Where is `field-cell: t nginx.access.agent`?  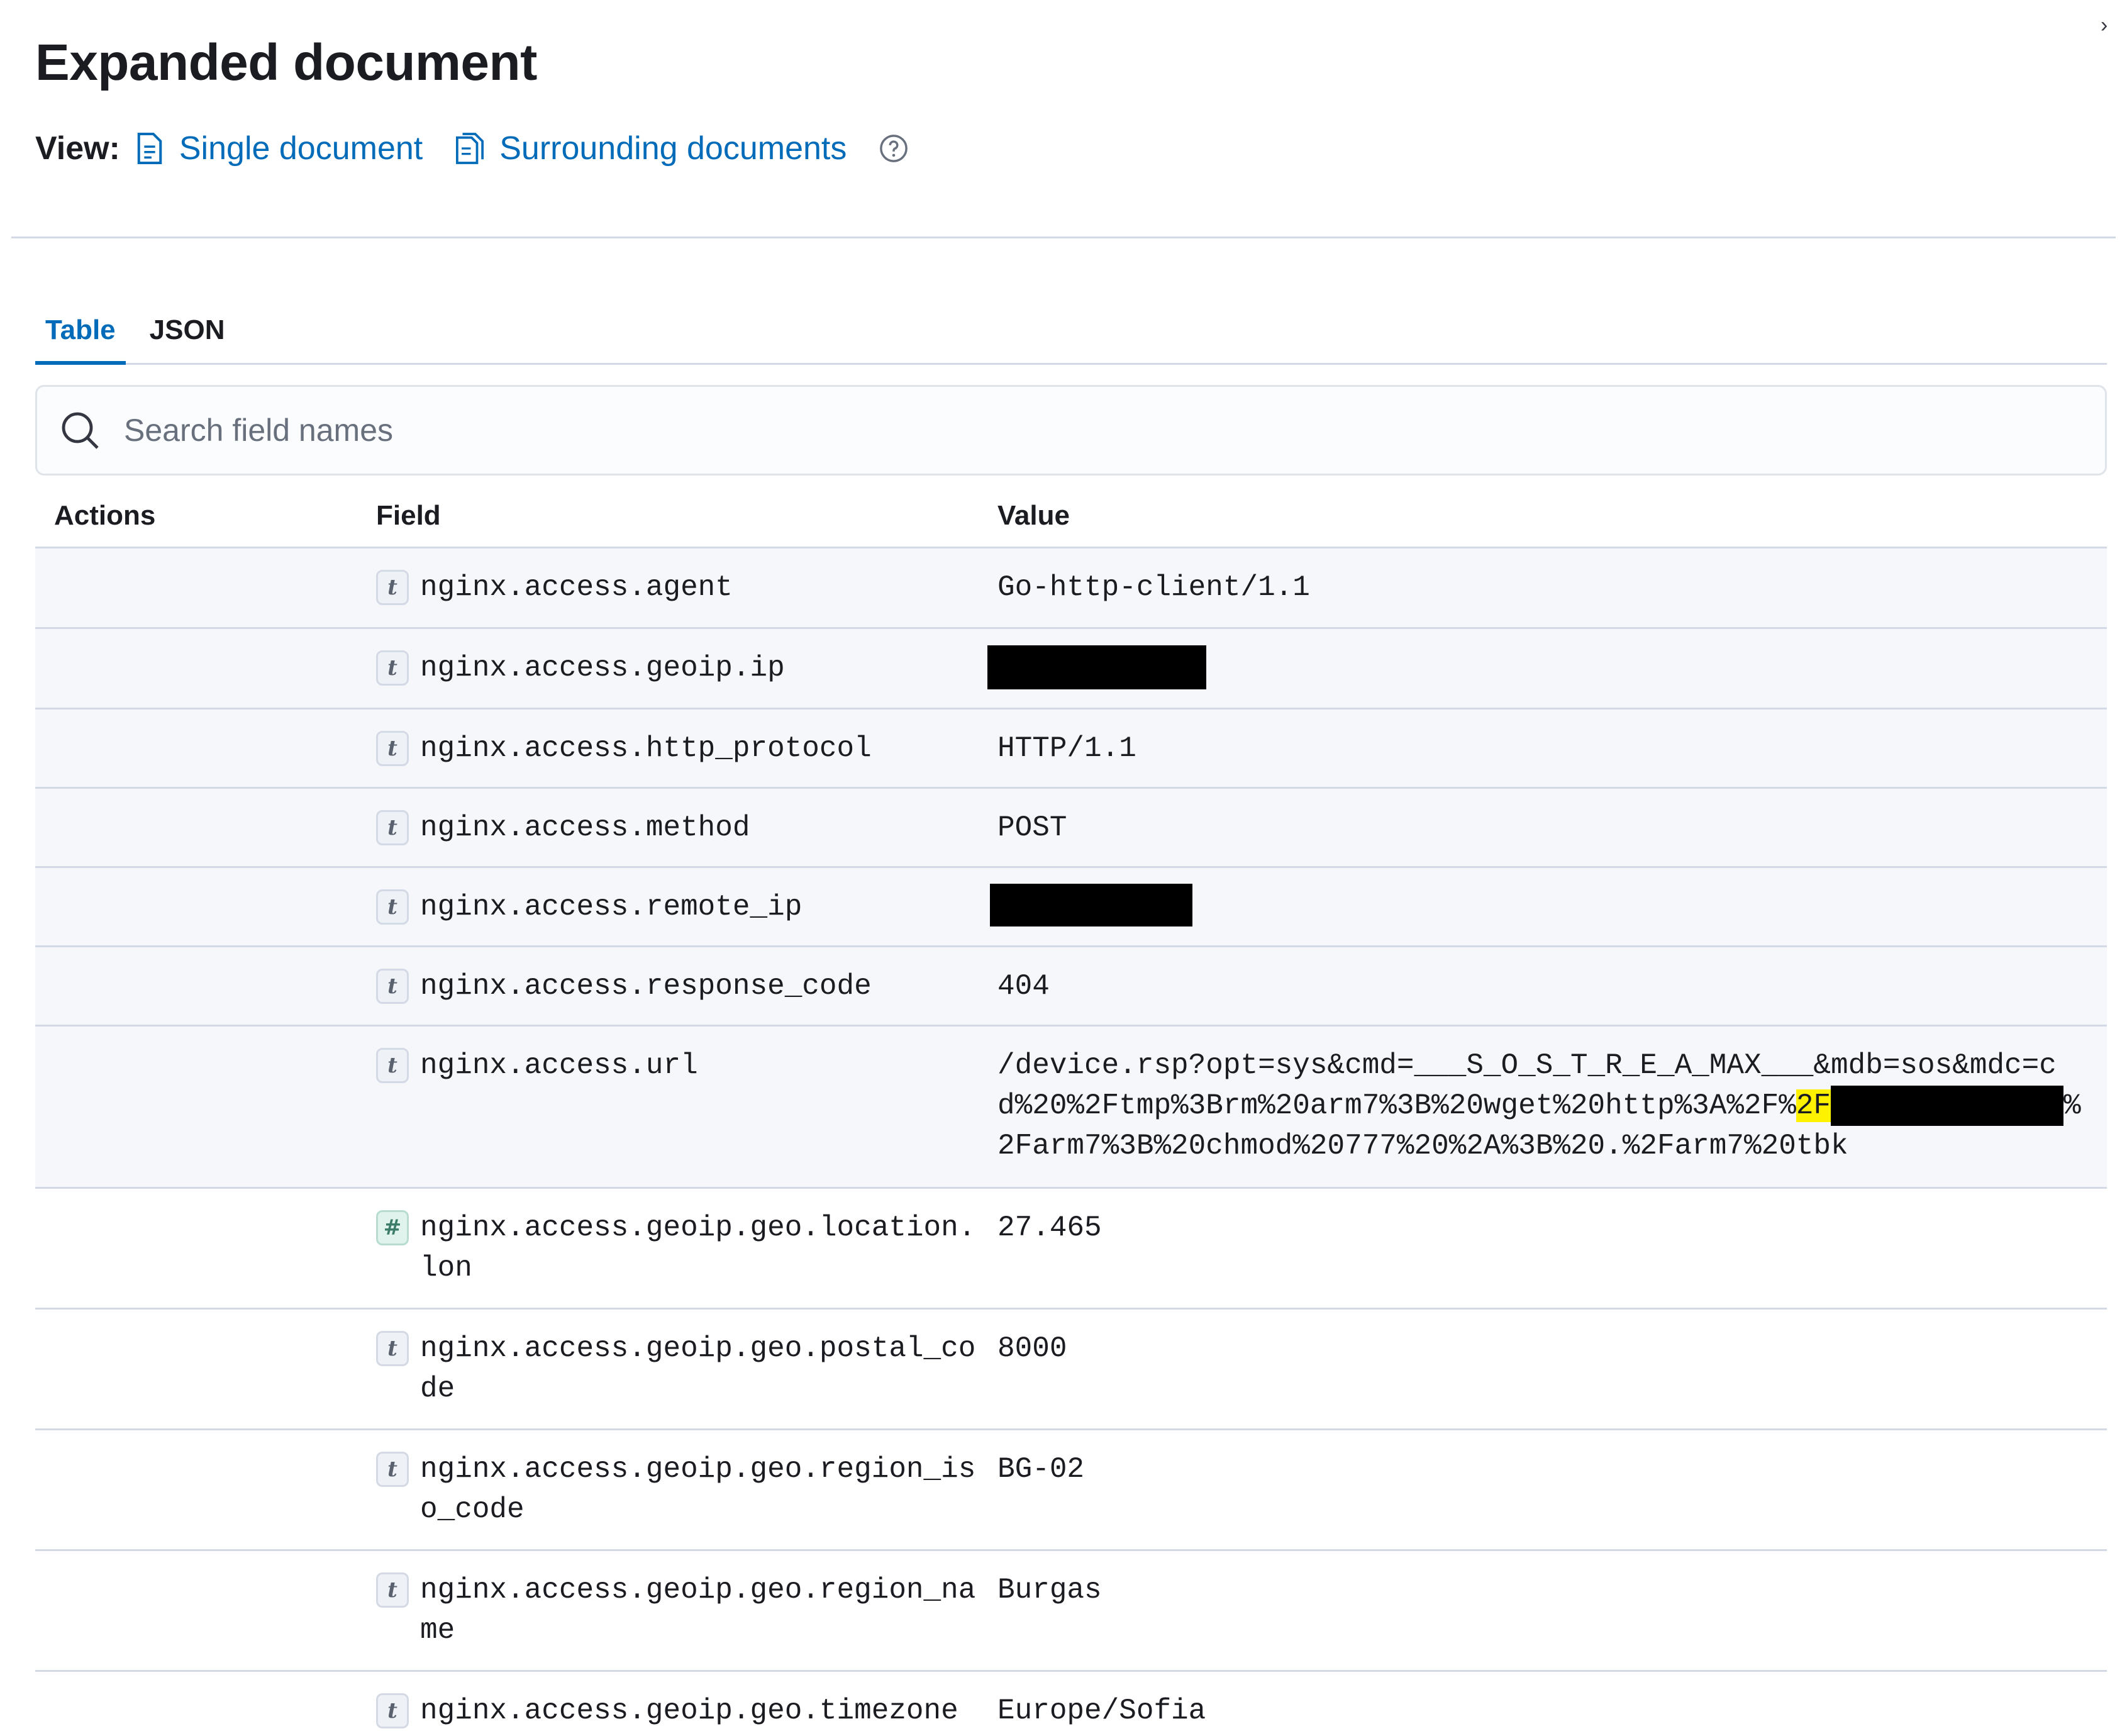
field-cell: t nginx.access.agent is located at coordinates (686, 587).